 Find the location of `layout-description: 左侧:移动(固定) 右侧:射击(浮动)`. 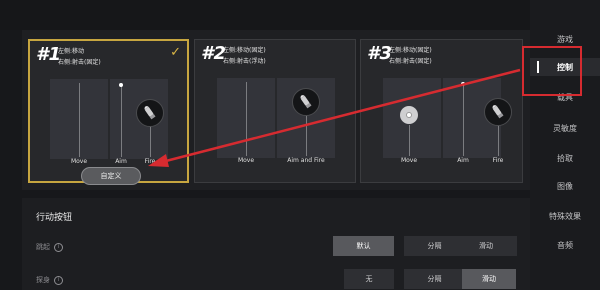

layout-description: 左侧:移动(固定) 右侧:射击(浮动) is located at coordinates (244, 56).